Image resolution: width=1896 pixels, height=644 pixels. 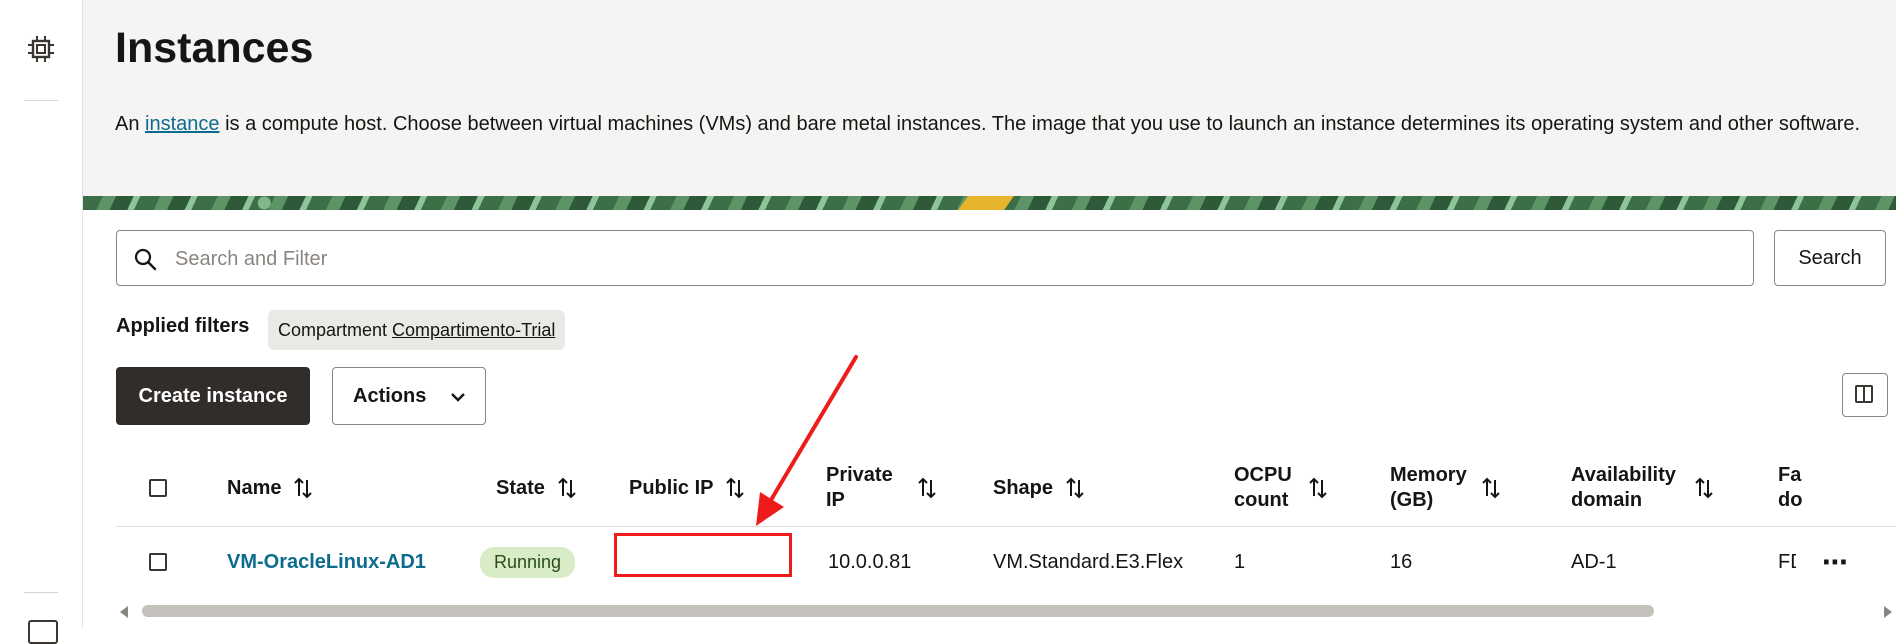 I want to click on columns-icon, so click(x=1864, y=394).